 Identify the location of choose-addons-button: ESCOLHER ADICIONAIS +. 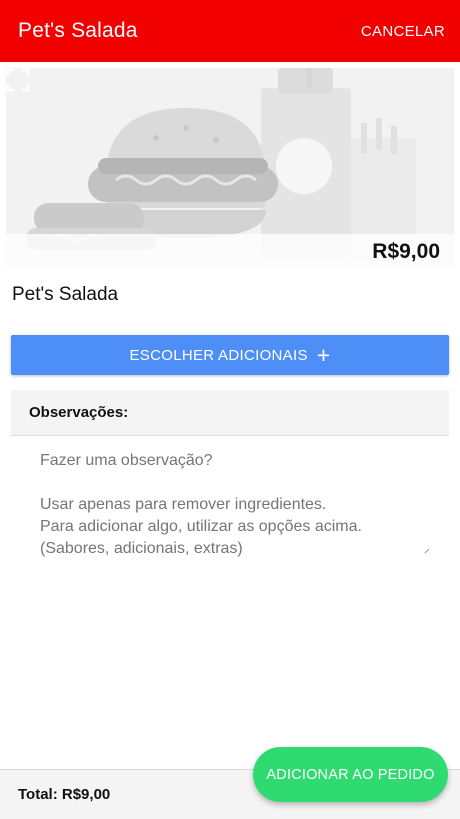
(230, 355).